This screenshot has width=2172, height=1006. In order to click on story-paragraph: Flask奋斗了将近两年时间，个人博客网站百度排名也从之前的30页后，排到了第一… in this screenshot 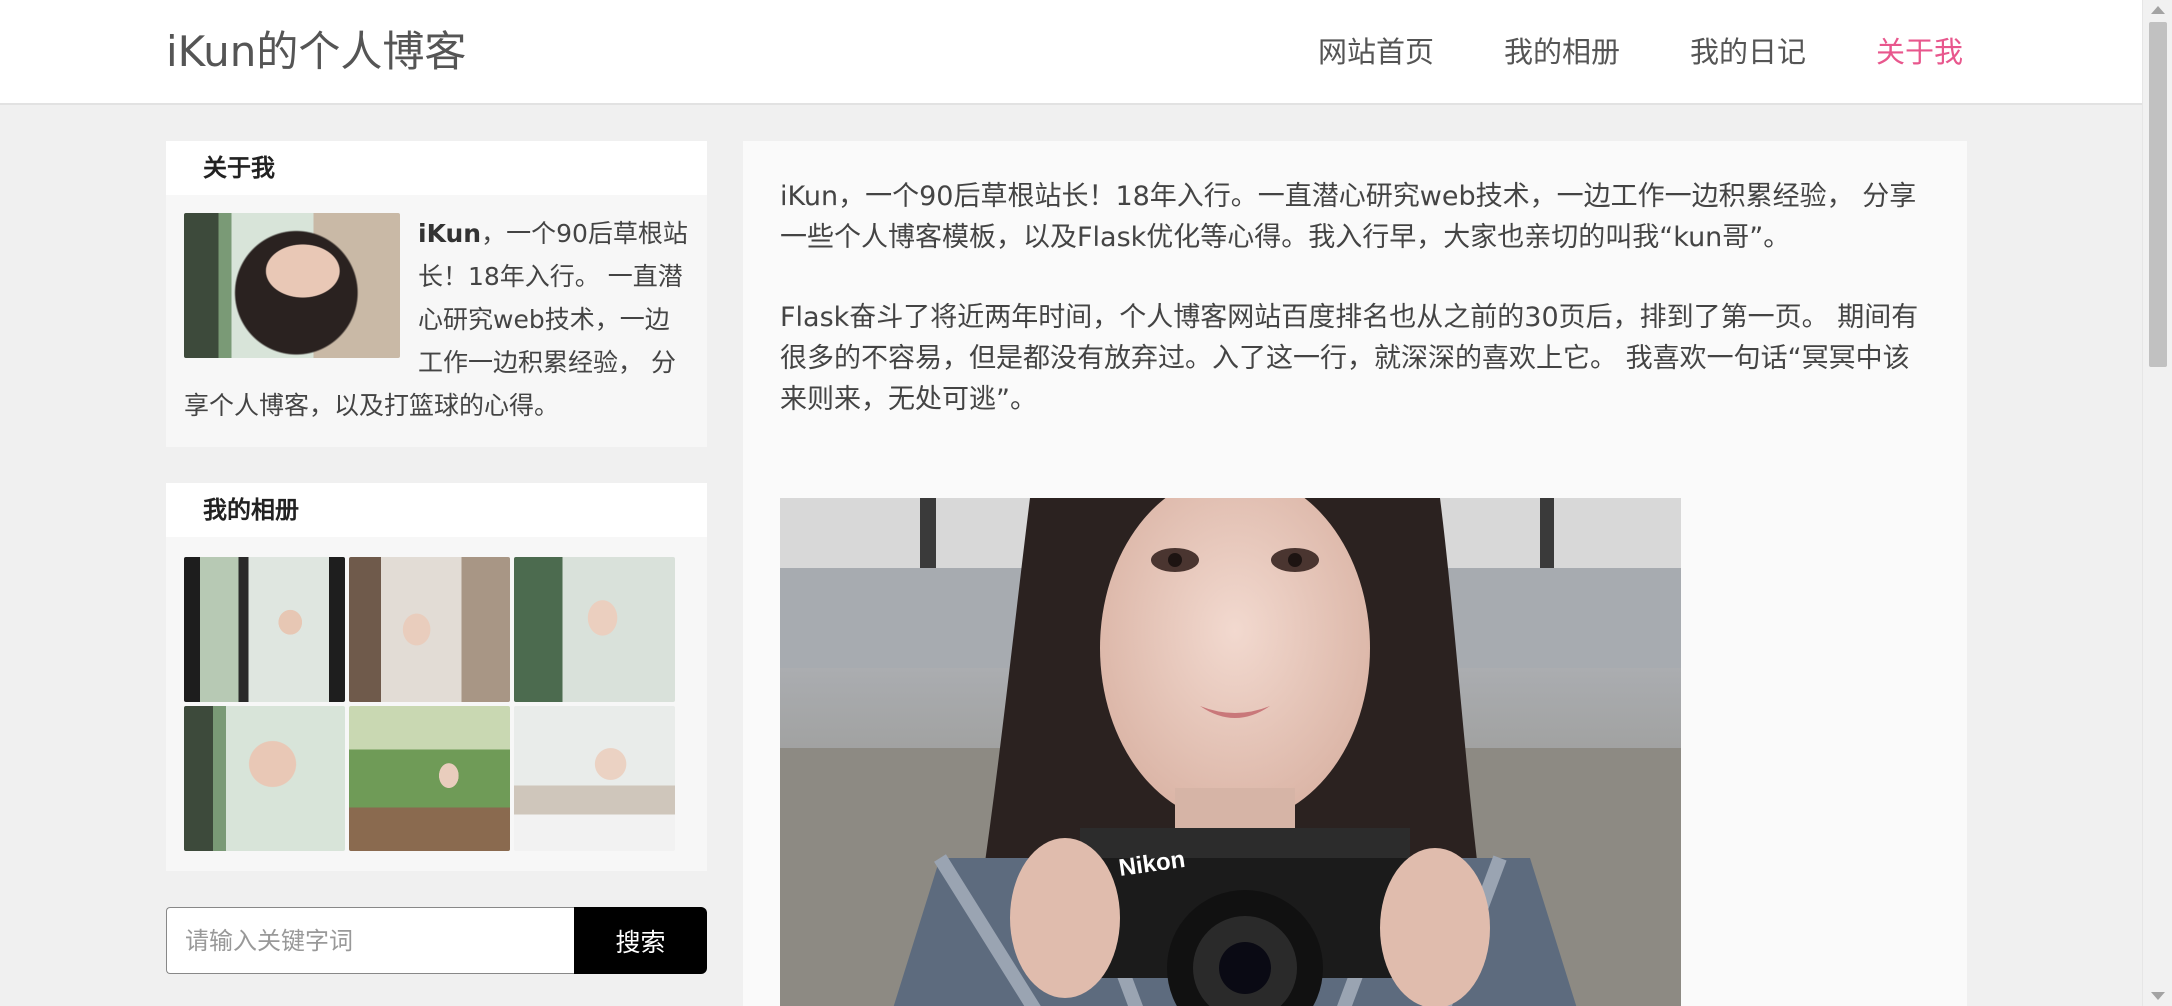, I will do `click(1349, 358)`.